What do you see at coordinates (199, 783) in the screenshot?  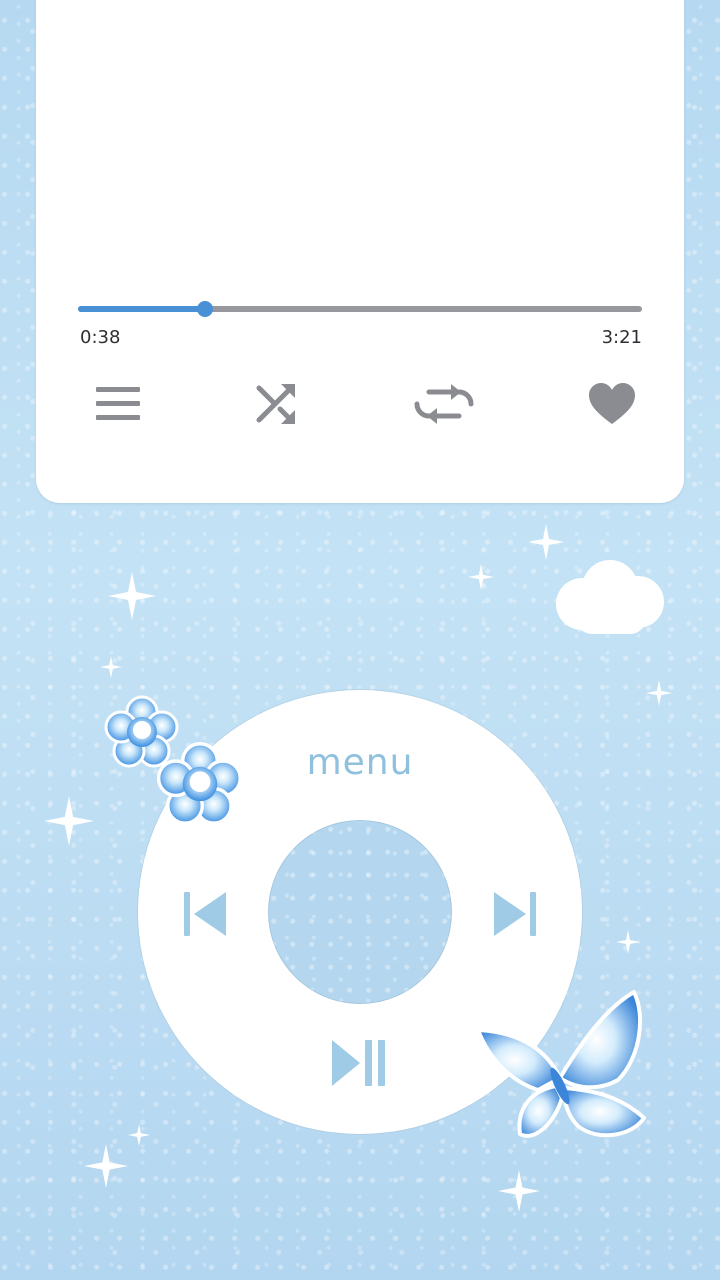 I see `flower-icon` at bounding box center [199, 783].